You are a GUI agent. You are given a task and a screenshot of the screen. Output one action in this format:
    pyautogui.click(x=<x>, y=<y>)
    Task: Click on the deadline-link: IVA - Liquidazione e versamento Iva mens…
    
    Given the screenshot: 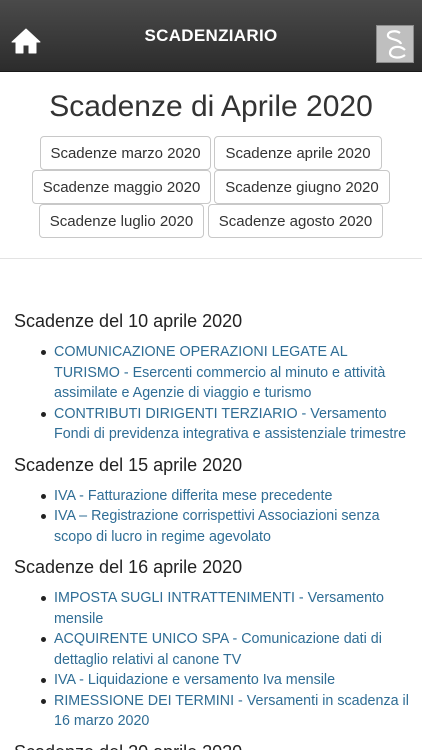 What is the action you would take?
    pyautogui.click(x=194, y=680)
    